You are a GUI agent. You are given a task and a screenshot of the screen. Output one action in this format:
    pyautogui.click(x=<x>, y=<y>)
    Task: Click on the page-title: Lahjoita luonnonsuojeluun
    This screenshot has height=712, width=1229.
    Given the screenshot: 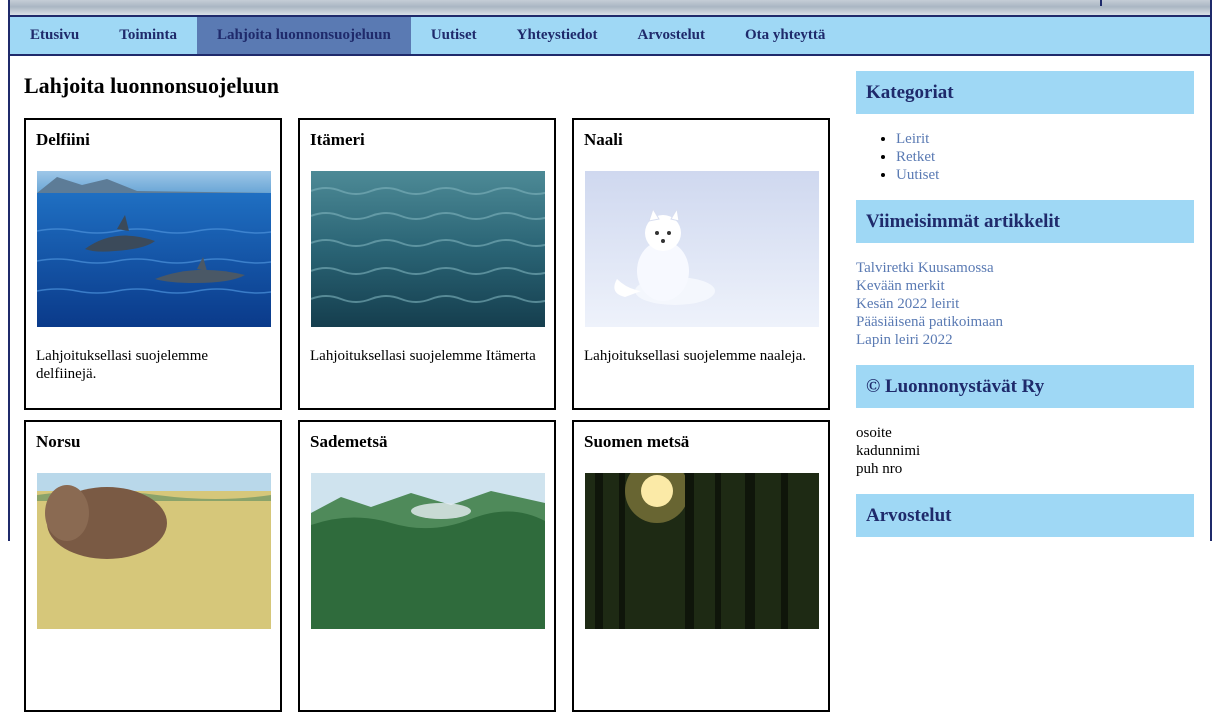 What is the action you would take?
    pyautogui.click(x=151, y=85)
    